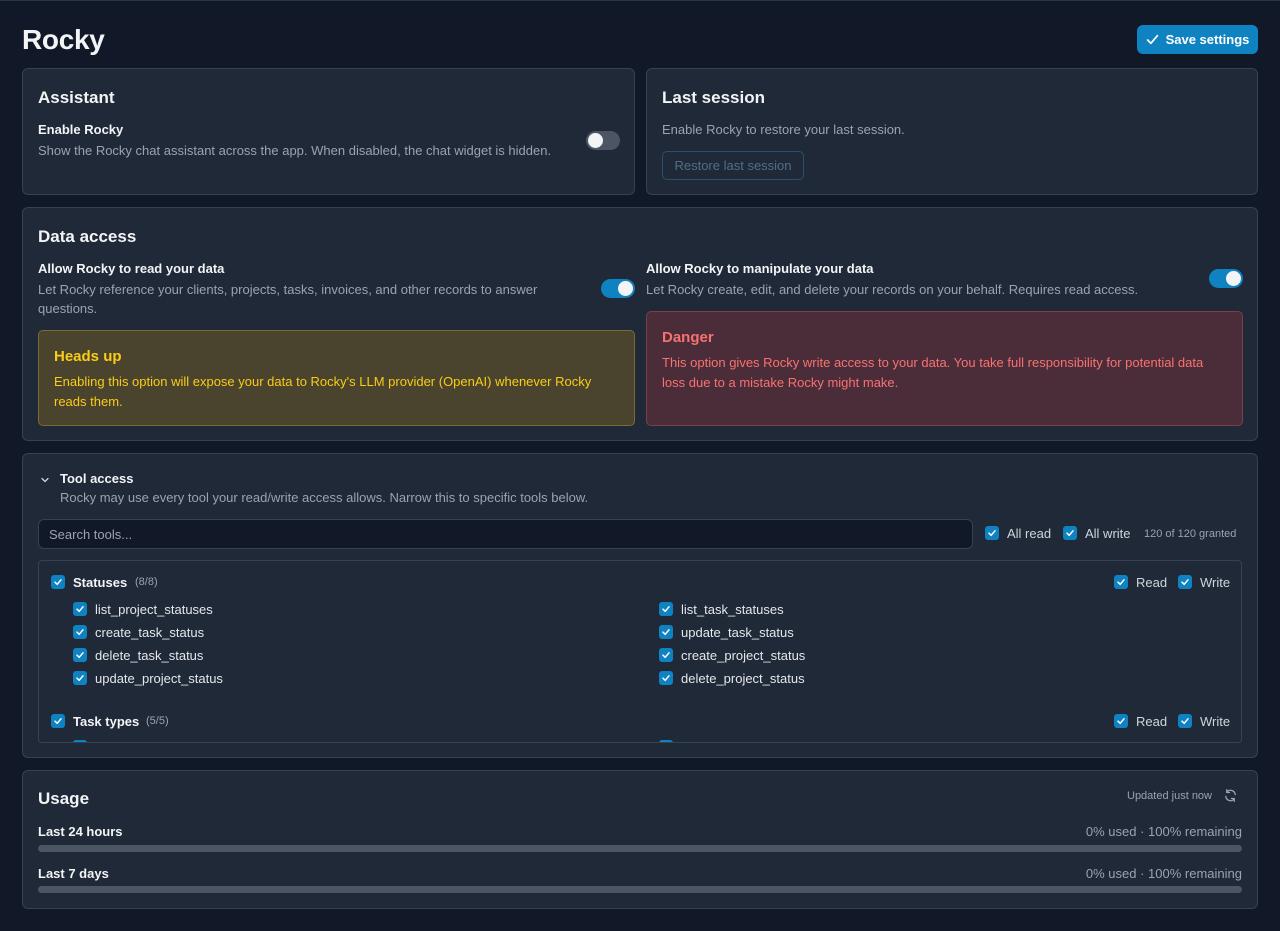 This screenshot has height=931, width=1280. I want to click on heads-up-title: Heads up, so click(88, 356).